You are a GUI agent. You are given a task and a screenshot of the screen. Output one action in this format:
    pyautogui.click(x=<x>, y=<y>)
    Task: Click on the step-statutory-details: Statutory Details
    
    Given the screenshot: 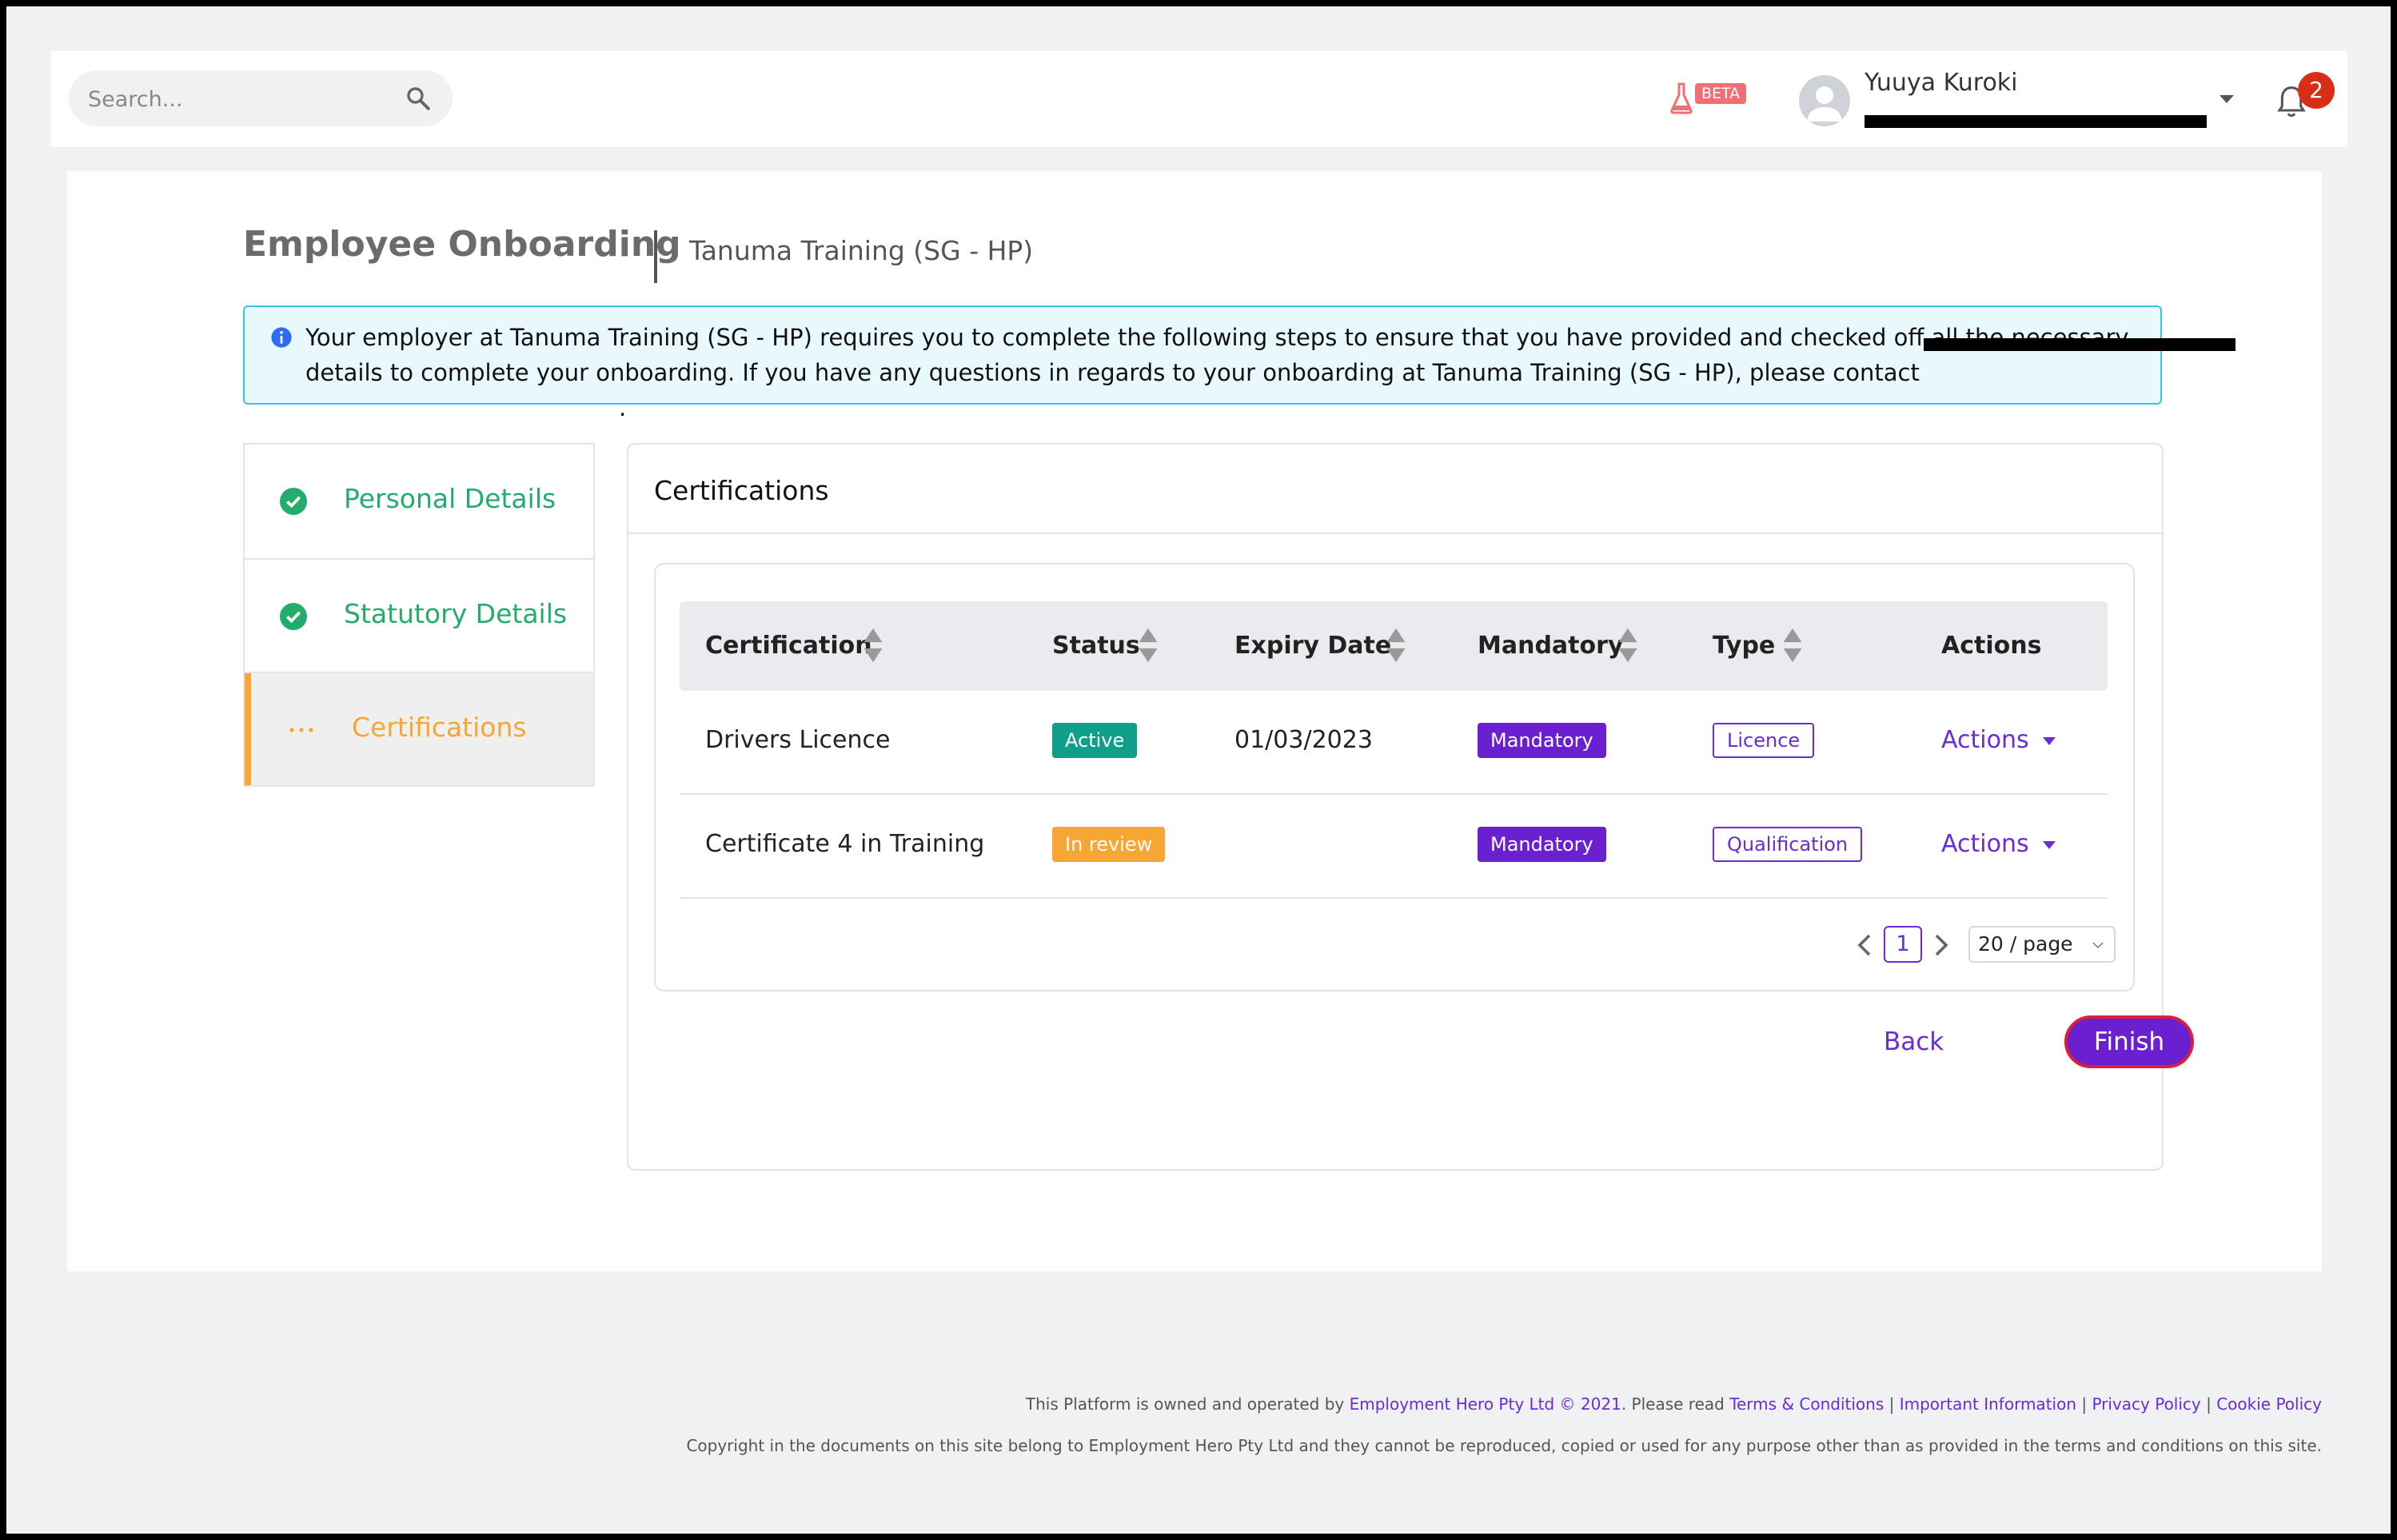 What is the action you would take?
    pyautogui.click(x=419, y=615)
    